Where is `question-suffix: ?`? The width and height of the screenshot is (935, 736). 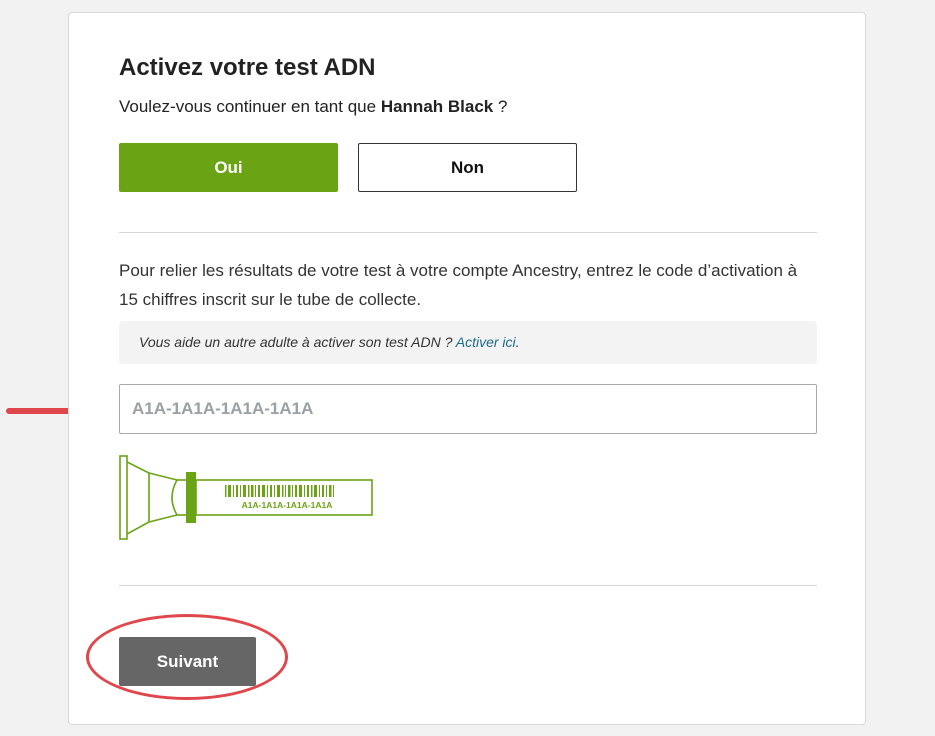
question-suffix: ? is located at coordinates (502, 106).